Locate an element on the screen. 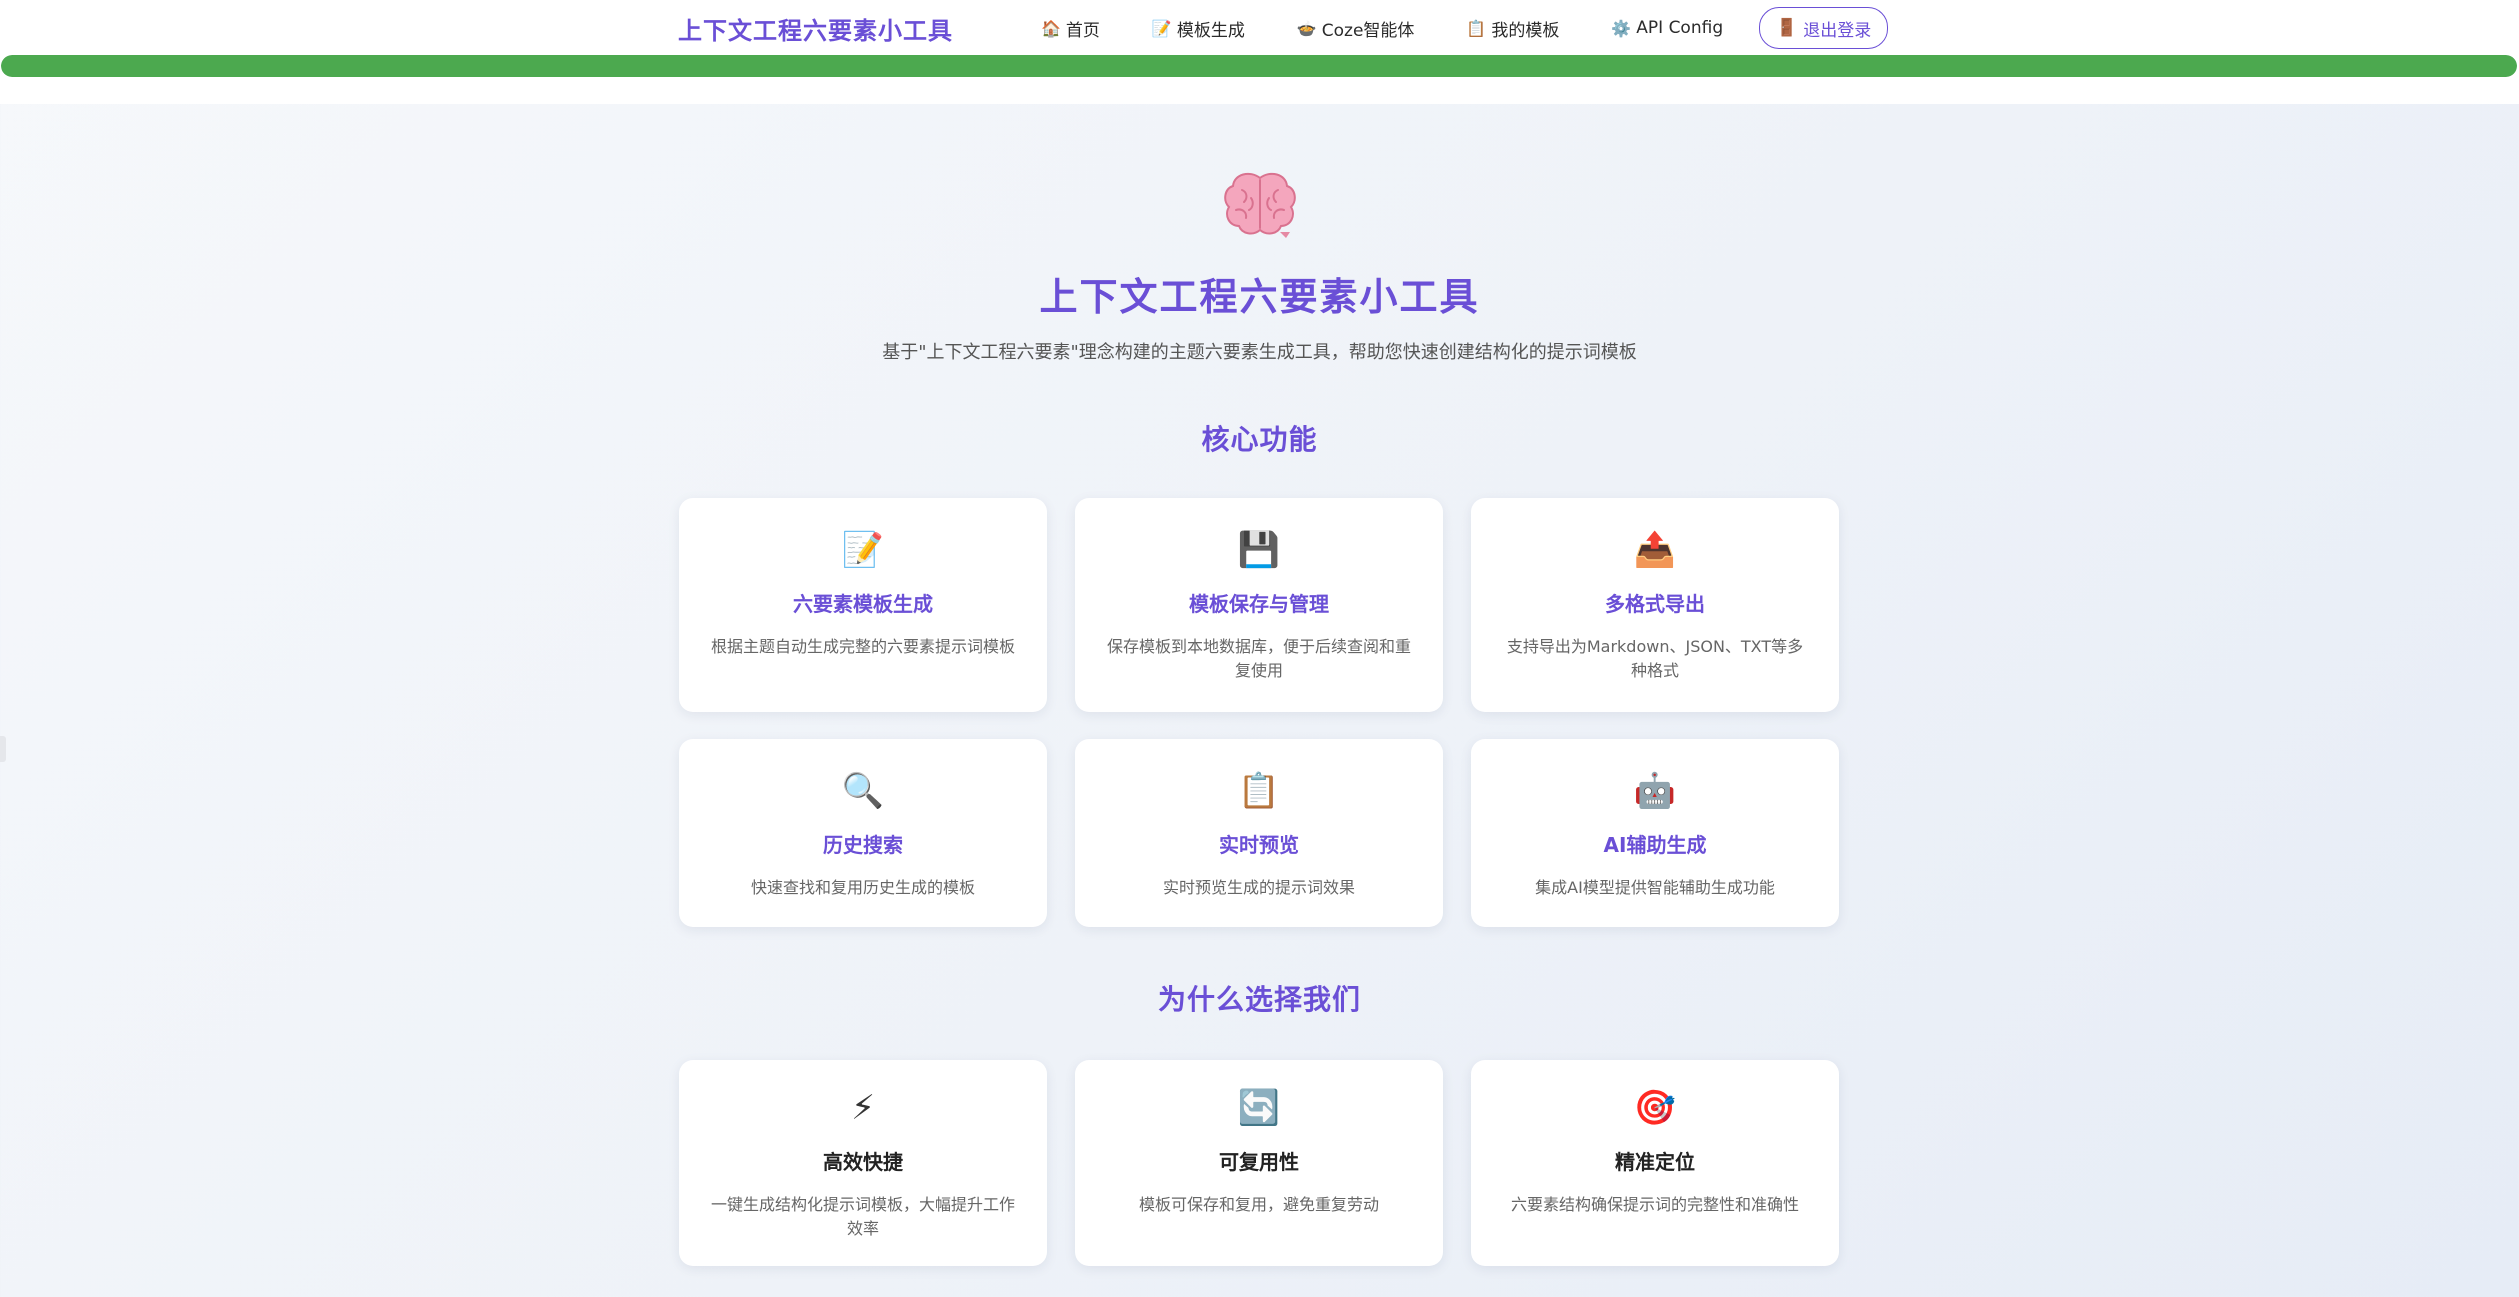  nav-link-api-config: ⚙️ API Config is located at coordinates (1667, 28).